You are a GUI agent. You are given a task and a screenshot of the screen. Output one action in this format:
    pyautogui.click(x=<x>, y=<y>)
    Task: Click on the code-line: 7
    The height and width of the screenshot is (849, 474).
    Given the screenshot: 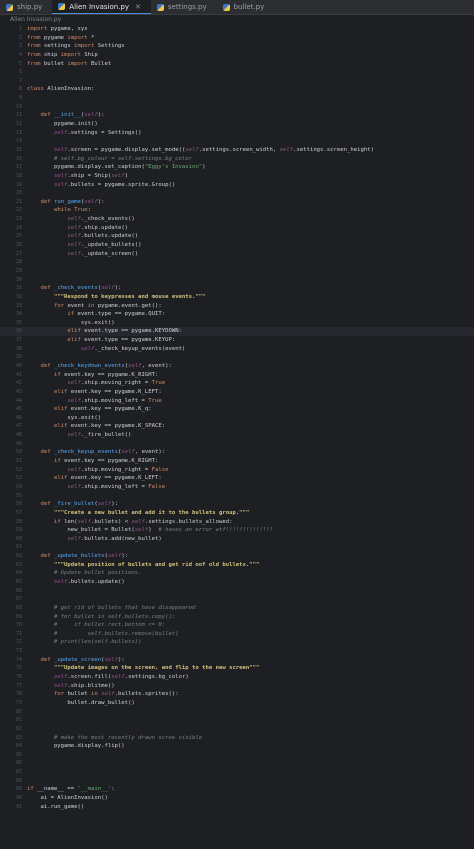 What is the action you would take?
    pyautogui.click(x=237, y=81)
    